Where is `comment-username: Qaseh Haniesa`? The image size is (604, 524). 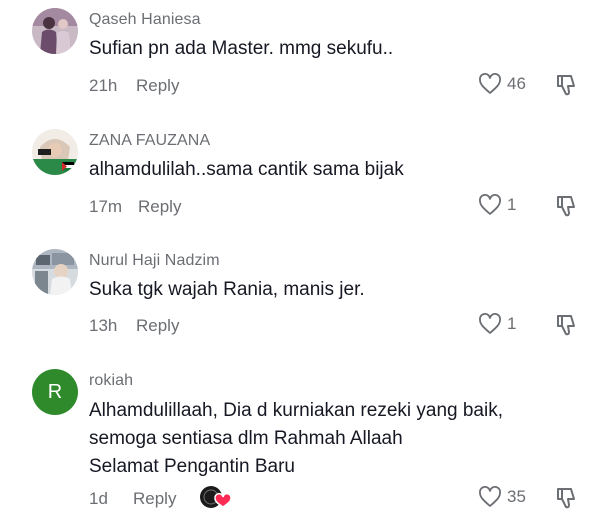 comment-username: Qaseh Haniesa is located at coordinates (145, 20).